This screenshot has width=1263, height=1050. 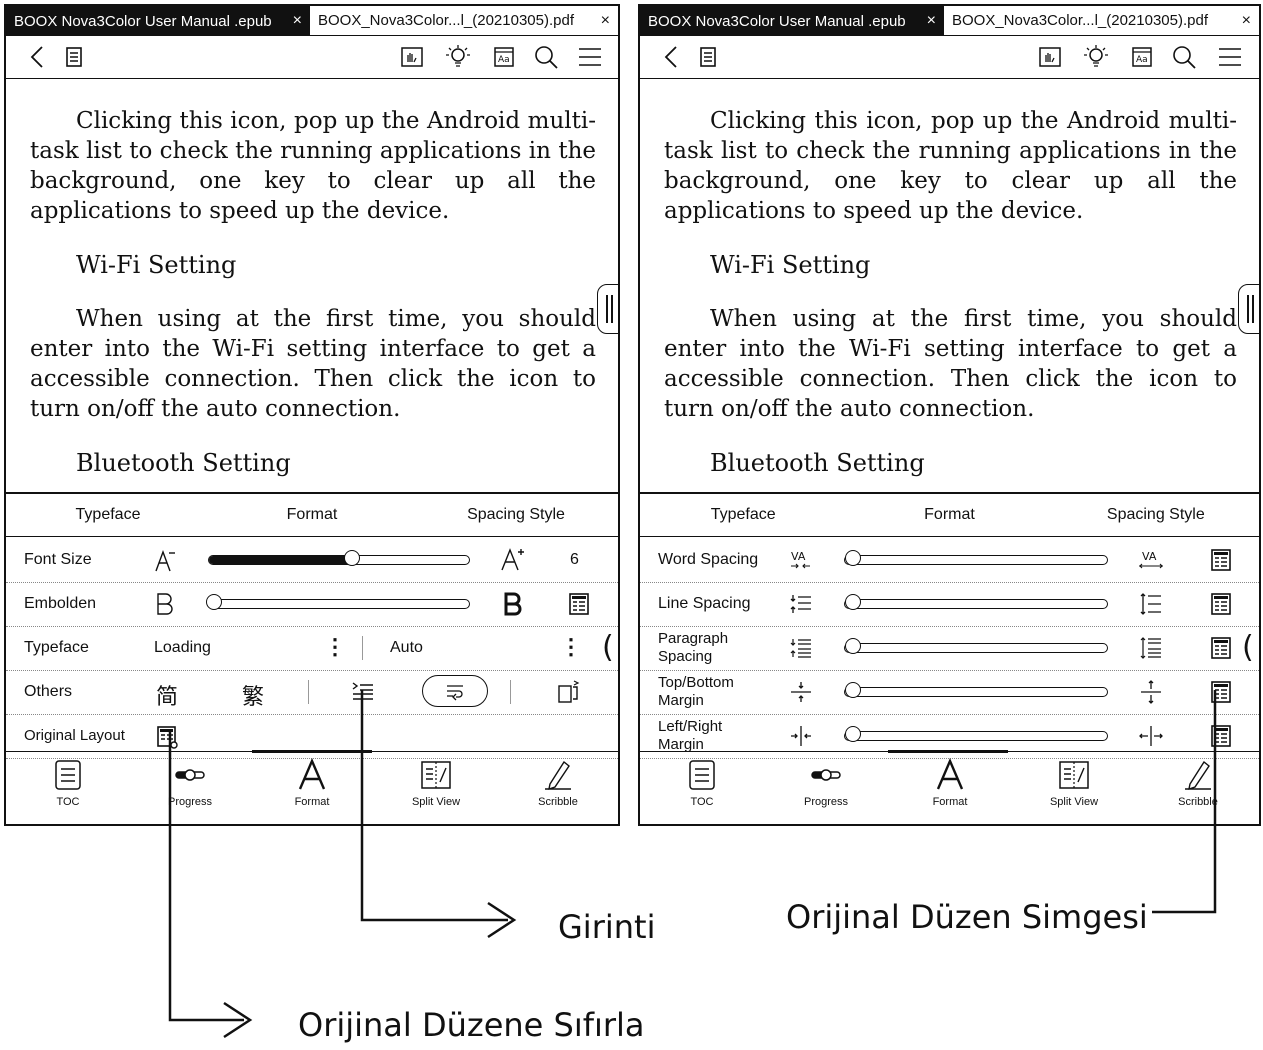 I want to click on line-spacing-row: Line Spacing, so click(x=949, y=604).